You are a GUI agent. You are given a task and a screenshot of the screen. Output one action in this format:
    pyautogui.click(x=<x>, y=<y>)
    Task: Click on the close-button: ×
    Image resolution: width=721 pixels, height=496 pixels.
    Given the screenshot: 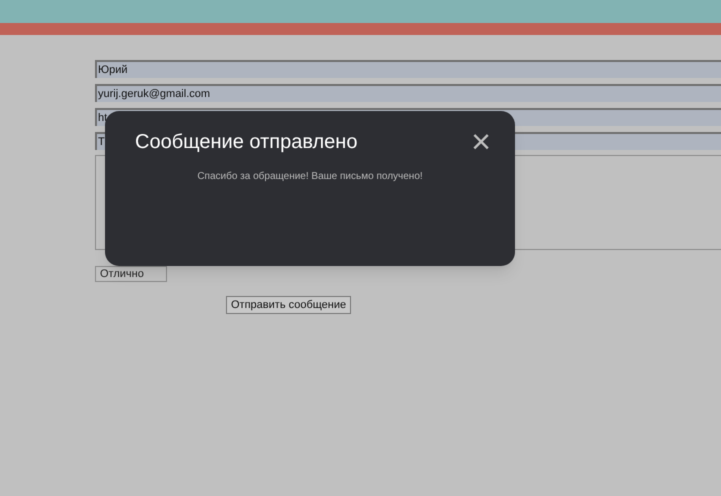 What is the action you would take?
    pyautogui.click(x=481, y=142)
    